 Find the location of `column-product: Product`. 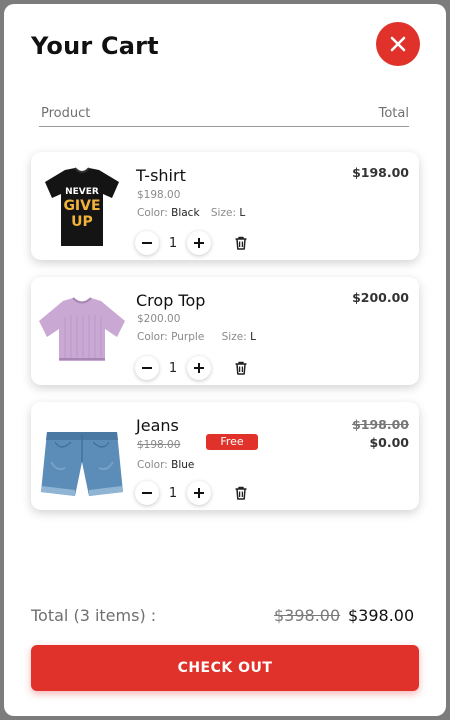

column-product: Product is located at coordinates (66, 113).